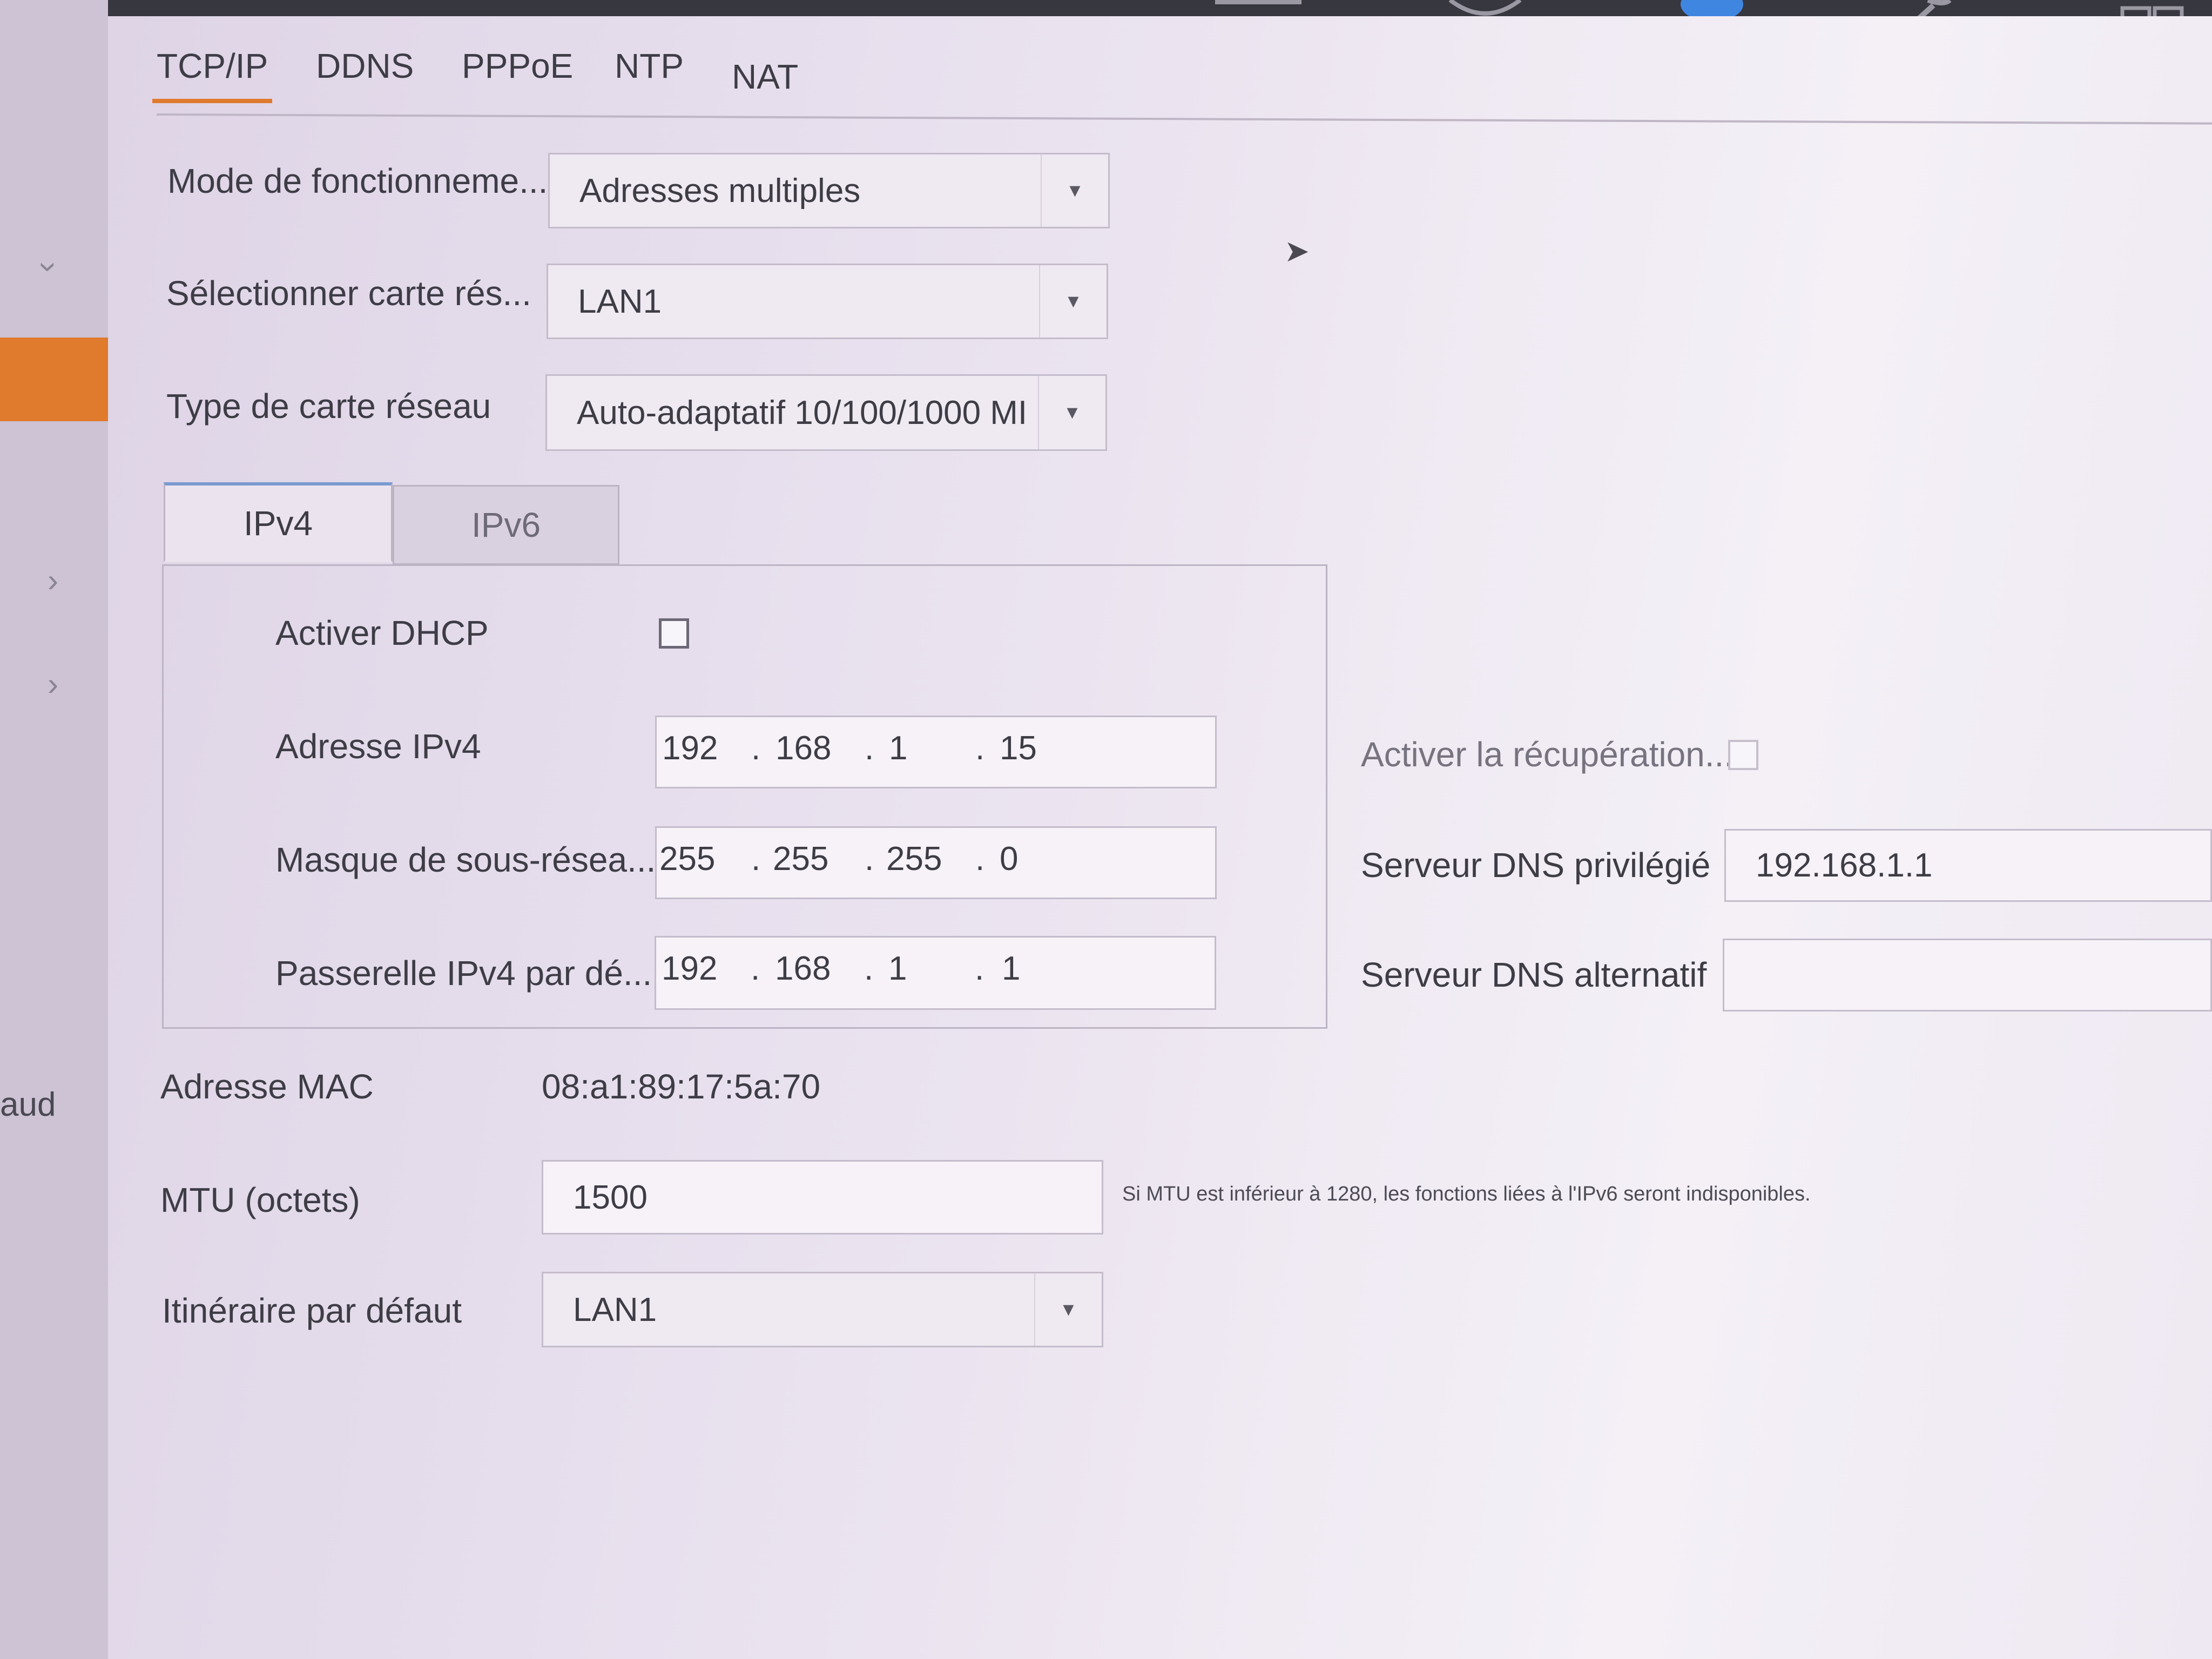 The height and width of the screenshot is (1659, 2212). What do you see at coordinates (54, 829) in the screenshot?
I see `sidebar: › › › aud` at bounding box center [54, 829].